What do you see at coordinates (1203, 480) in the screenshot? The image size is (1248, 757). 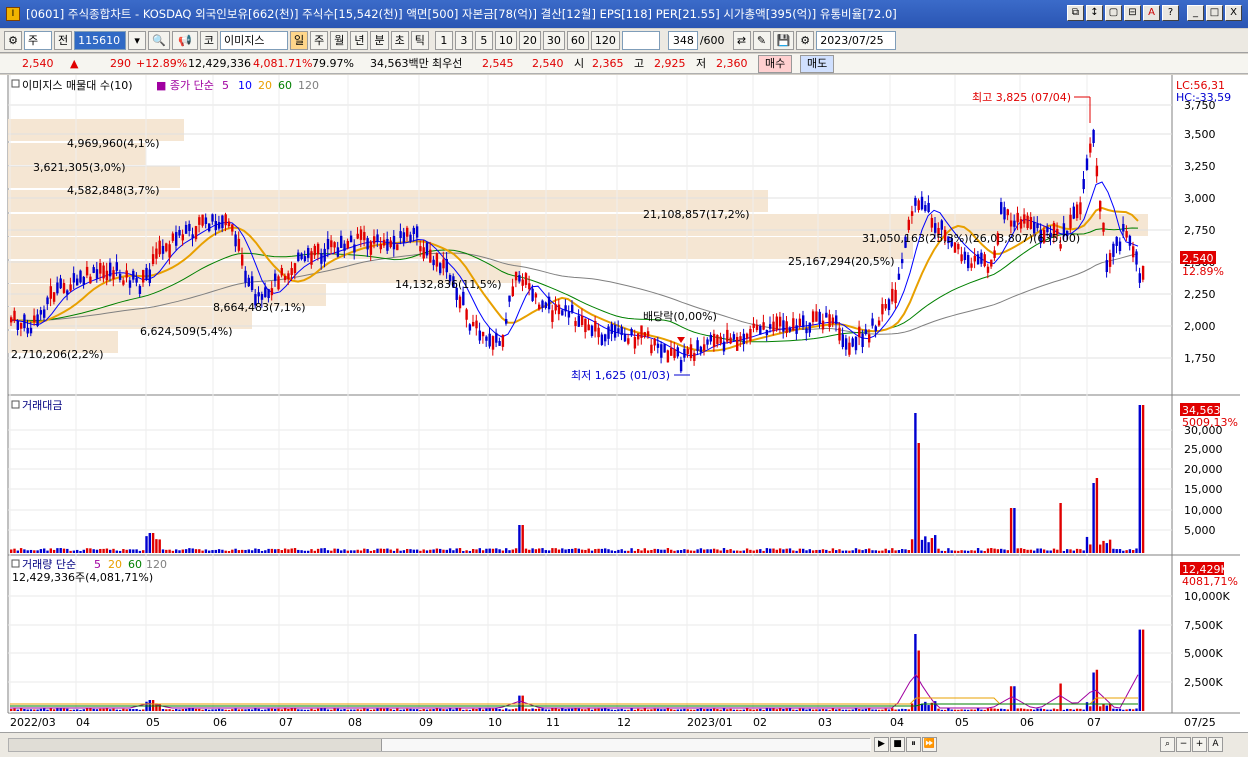 I see `amount-axis: 30,00025,00020,00015,00010,0005,000` at bounding box center [1203, 480].